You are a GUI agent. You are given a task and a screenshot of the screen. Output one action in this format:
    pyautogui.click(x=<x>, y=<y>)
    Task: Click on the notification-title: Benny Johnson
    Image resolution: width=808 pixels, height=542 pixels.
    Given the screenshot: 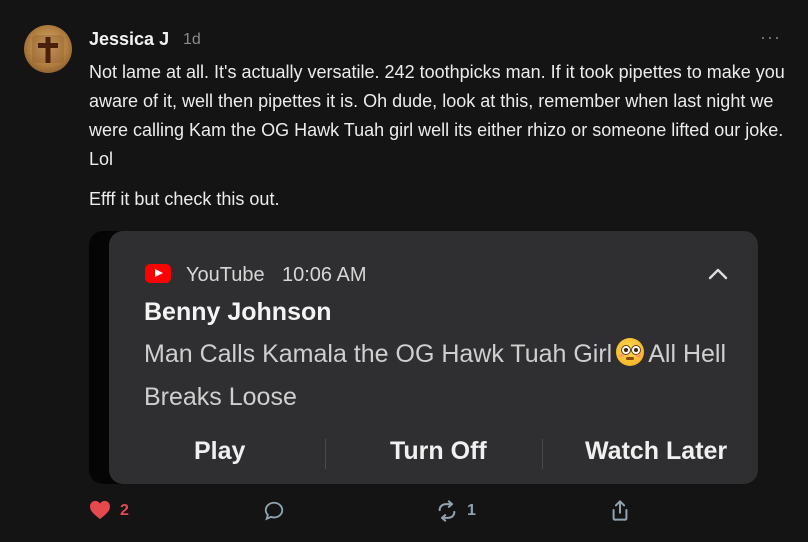 What is the action you would take?
    pyautogui.click(x=238, y=312)
    